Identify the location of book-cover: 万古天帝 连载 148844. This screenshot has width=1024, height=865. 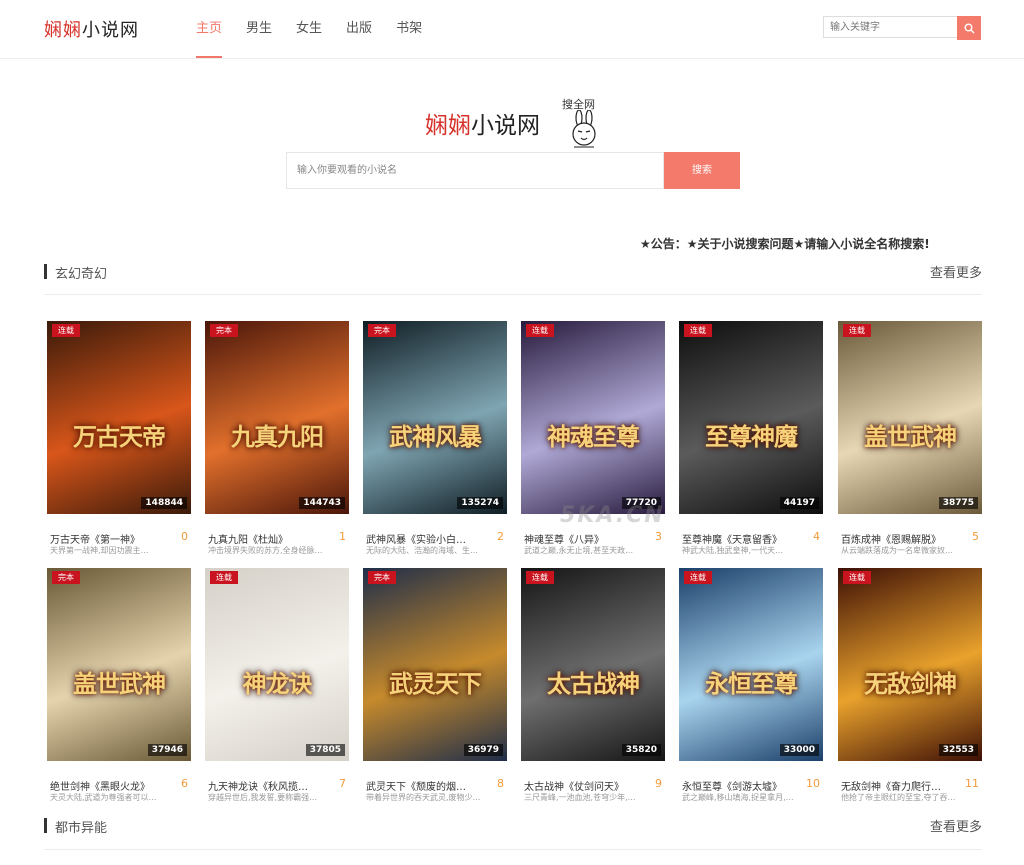
(119, 417).